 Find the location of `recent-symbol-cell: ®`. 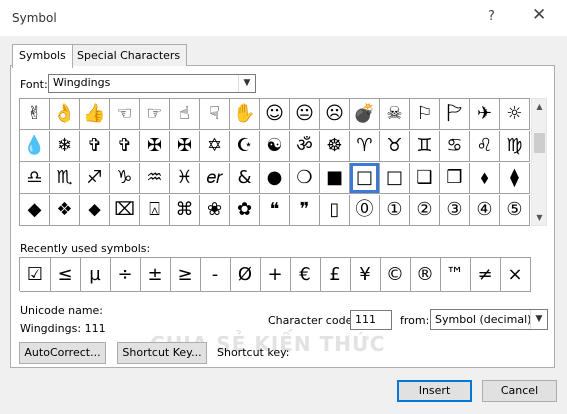

recent-symbol-cell: ® is located at coordinates (425, 275).